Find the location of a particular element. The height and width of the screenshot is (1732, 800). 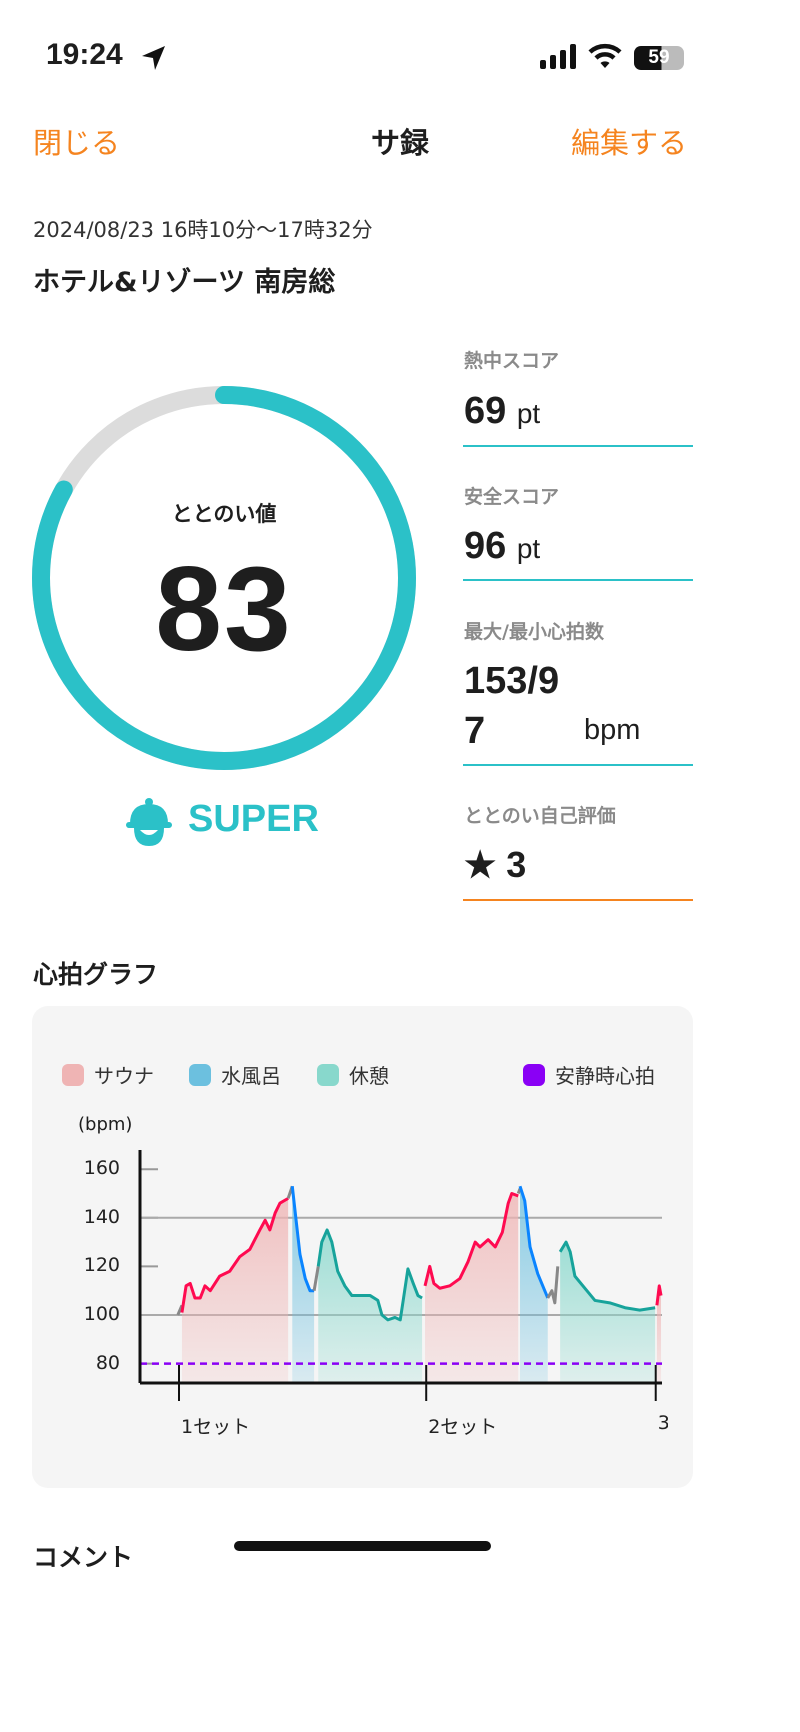

home-indicator is located at coordinates (362, 1546).